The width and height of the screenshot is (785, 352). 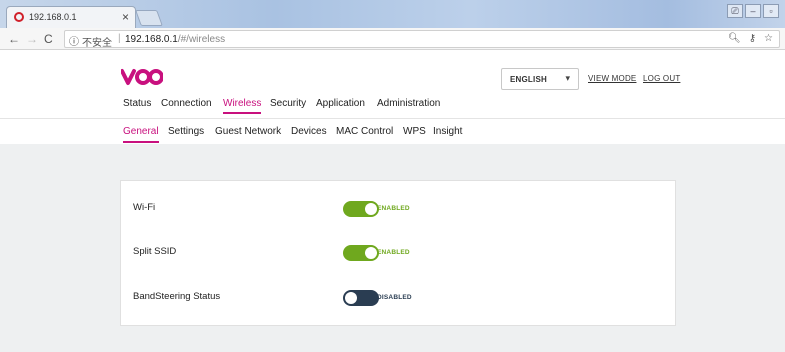 I want to click on address-bar-actions: 🔍︎ ⚷ ☆, so click(x=746, y=38).